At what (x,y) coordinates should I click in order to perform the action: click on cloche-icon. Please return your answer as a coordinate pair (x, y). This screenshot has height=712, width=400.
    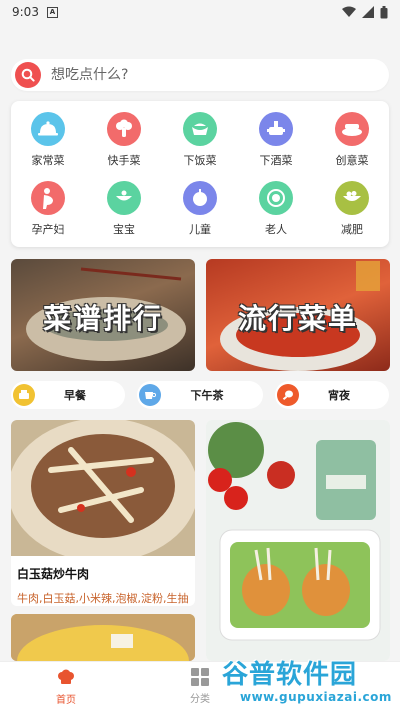
    Looking at the image, I should click on (48, 129).